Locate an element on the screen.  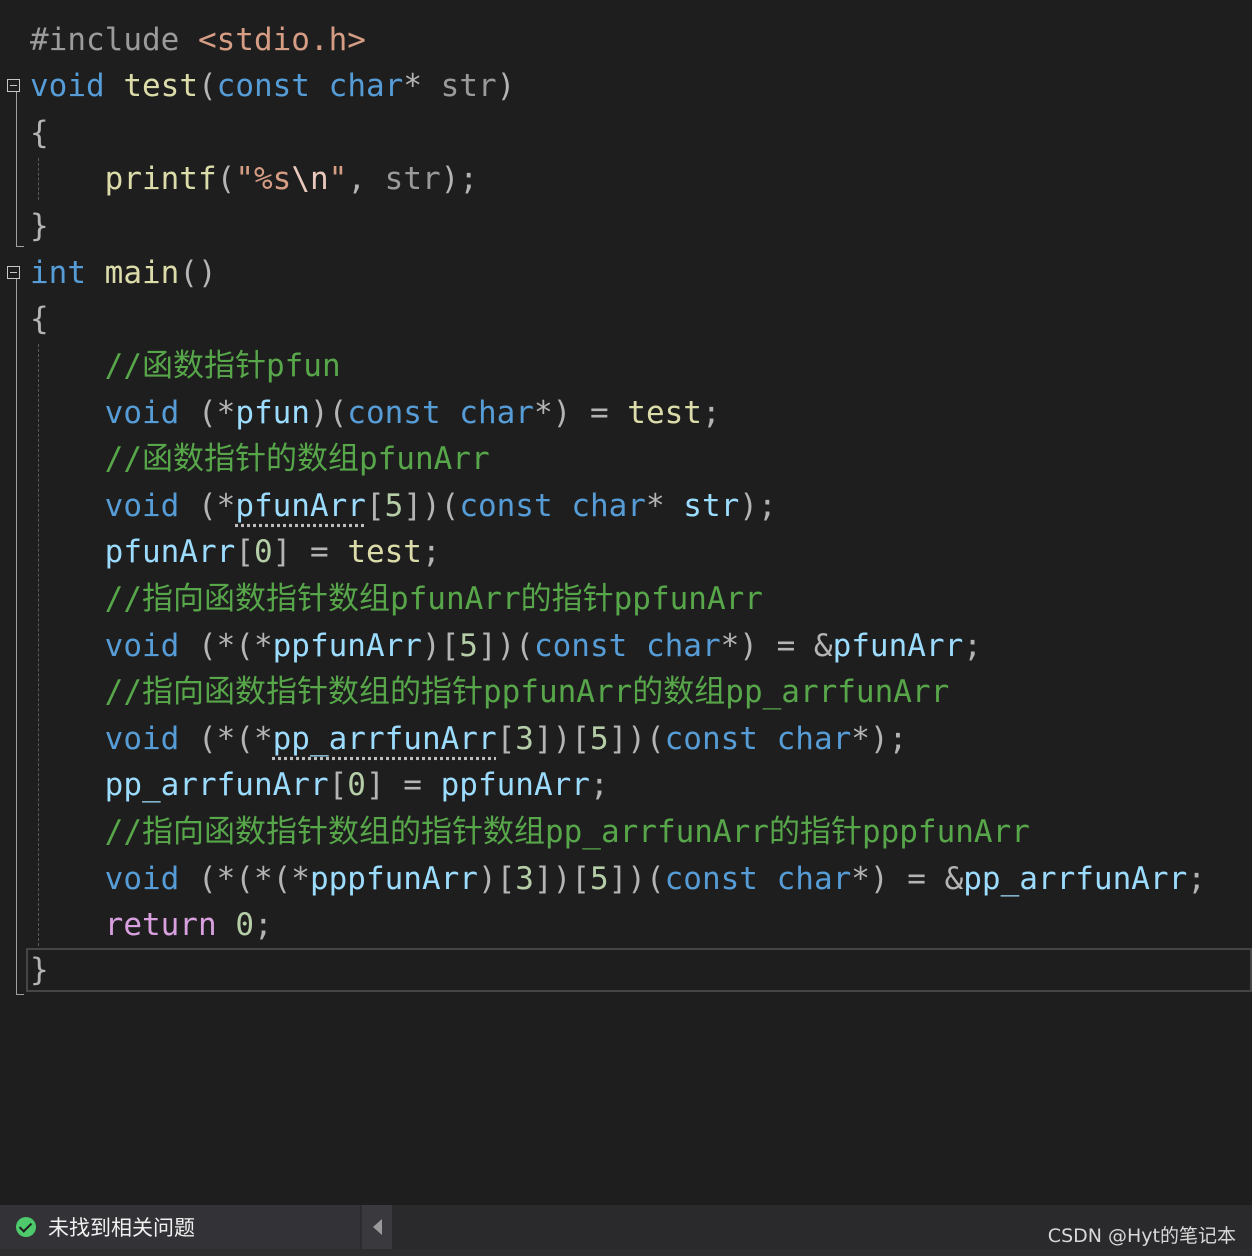
code-line-2: void test(const char* str) is located at coordinates (272, 86).